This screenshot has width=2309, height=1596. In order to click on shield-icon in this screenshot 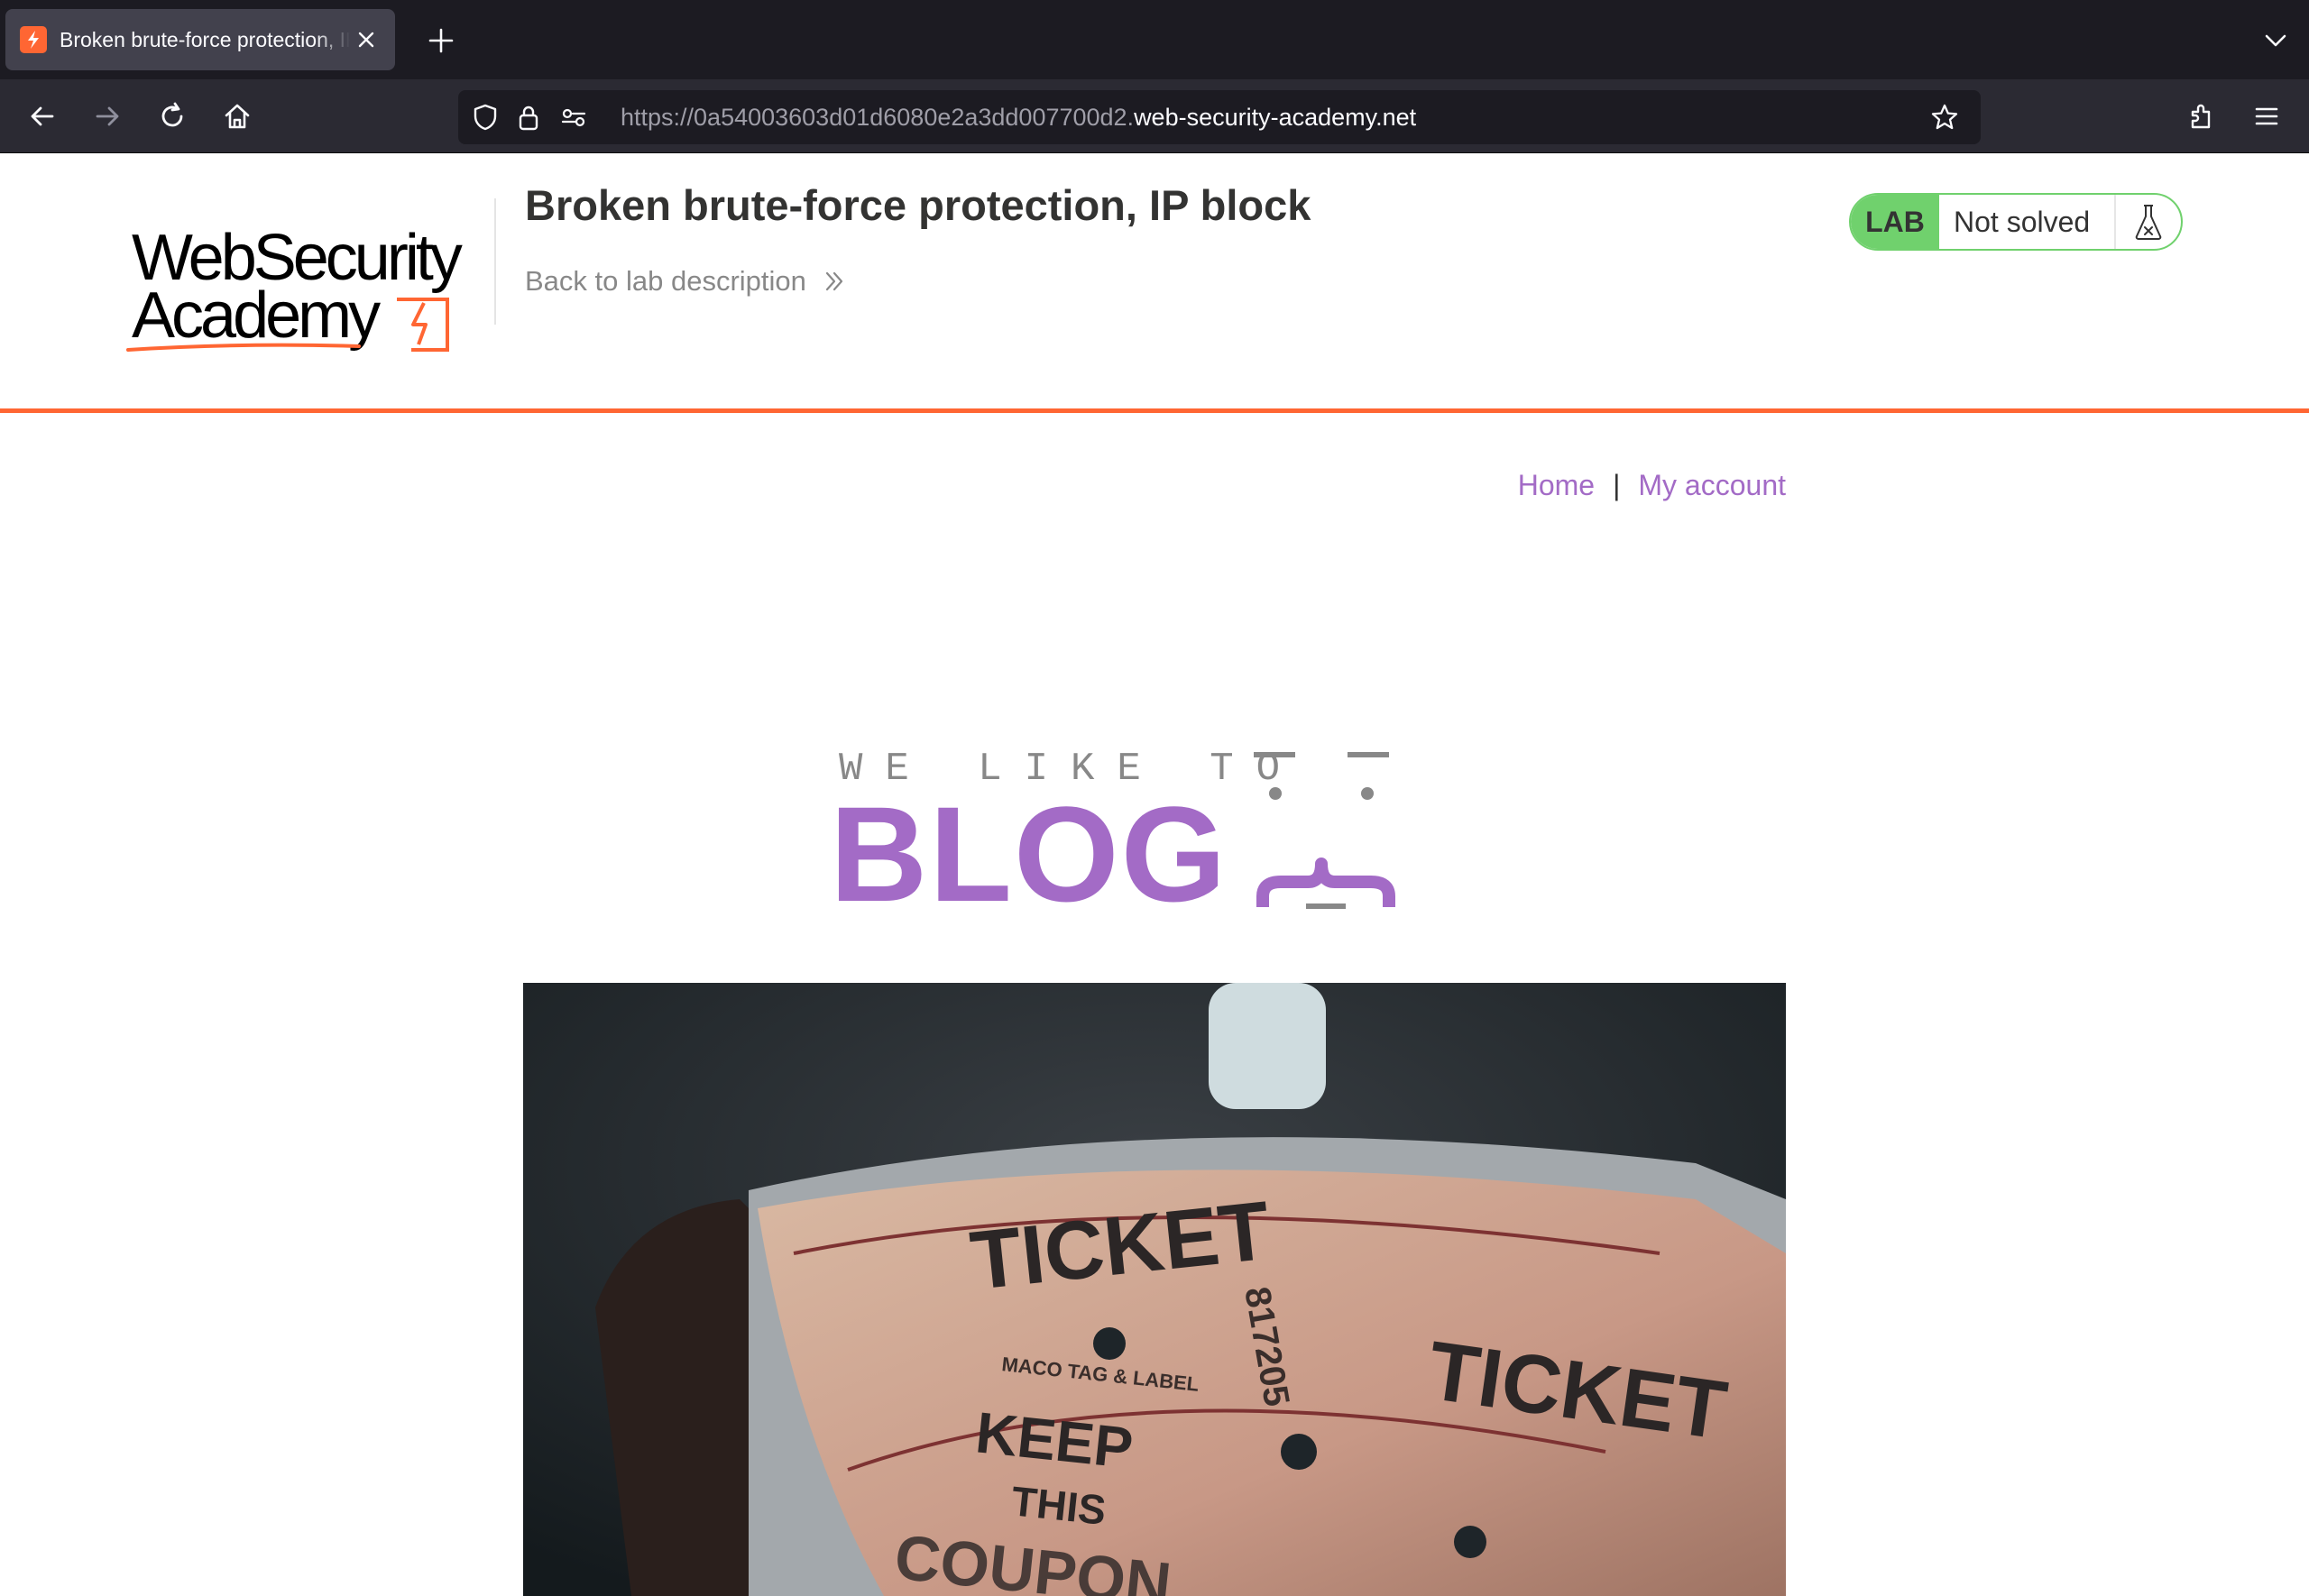, I will do `click(486, 117)`.